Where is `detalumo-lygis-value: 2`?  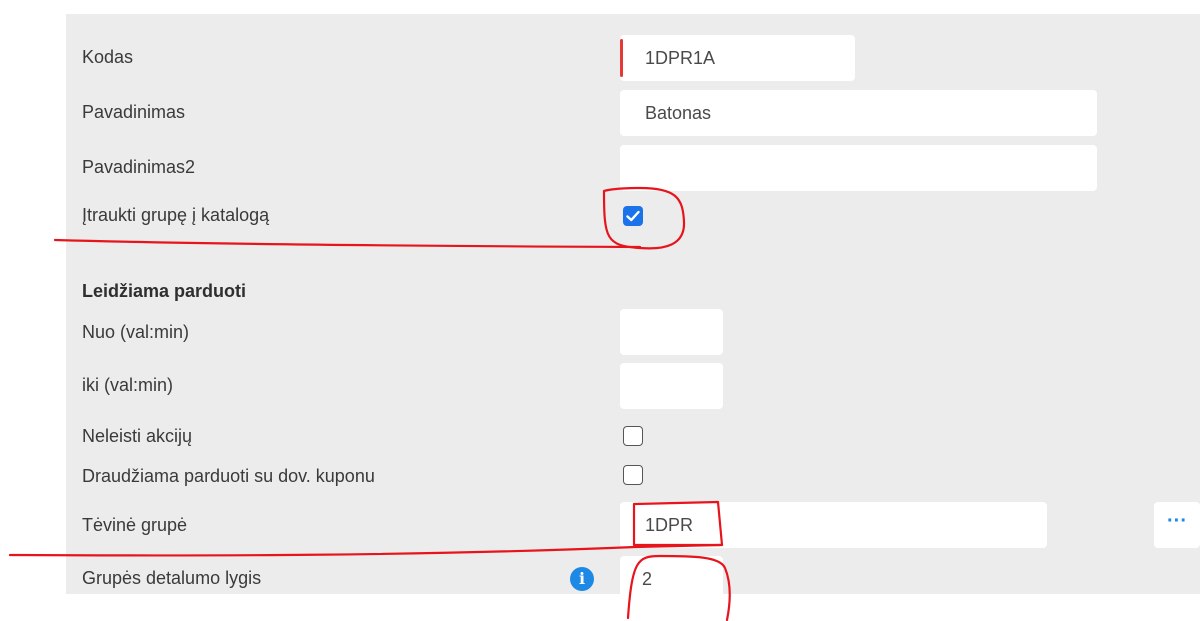
detalumo-lygis-value: 2 is located at coordinates (647, 578).